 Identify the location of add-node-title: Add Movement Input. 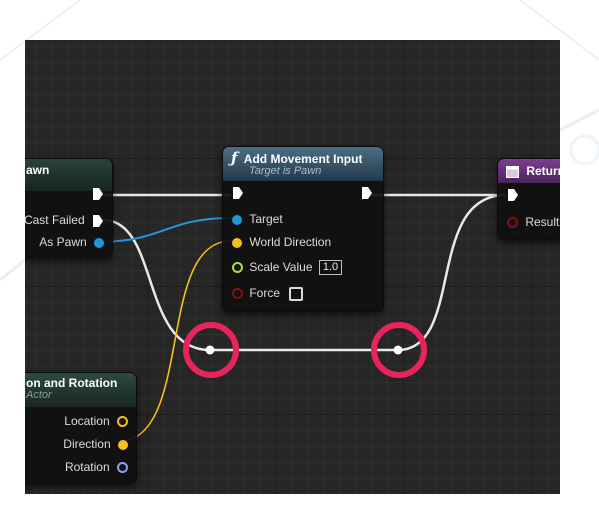
(303, 159).